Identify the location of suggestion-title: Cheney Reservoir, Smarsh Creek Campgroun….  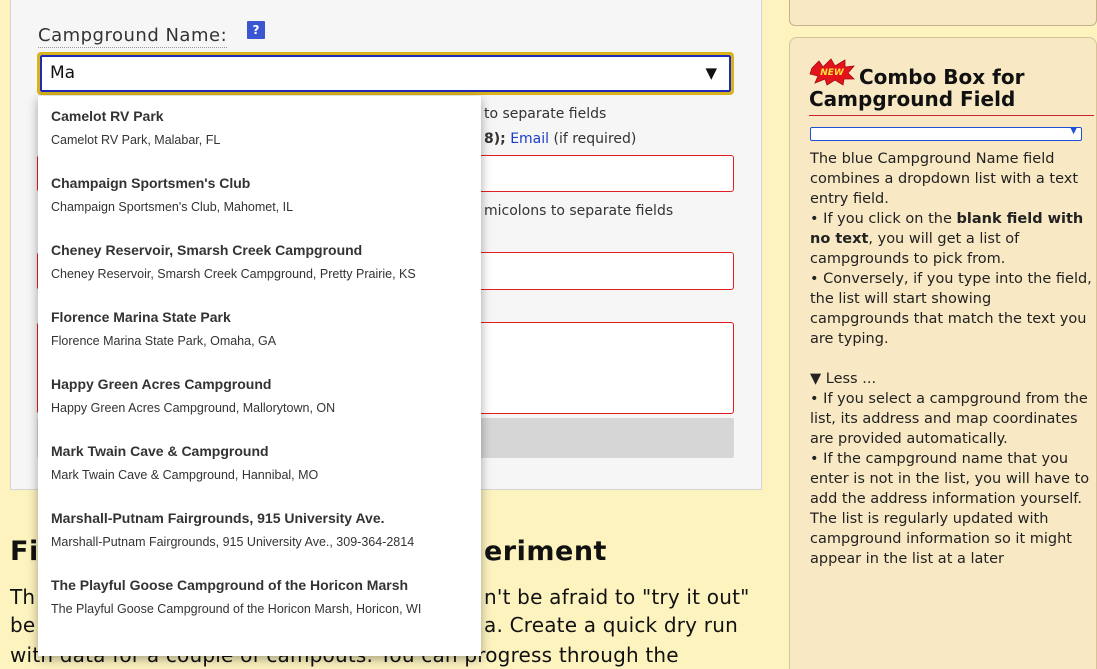
(207, 250).